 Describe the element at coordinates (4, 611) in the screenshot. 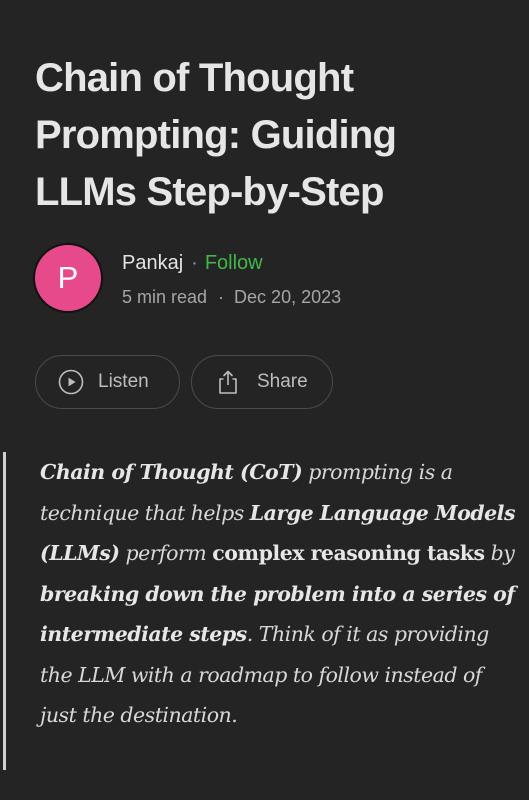

I see `blockquote-bar` at that location.